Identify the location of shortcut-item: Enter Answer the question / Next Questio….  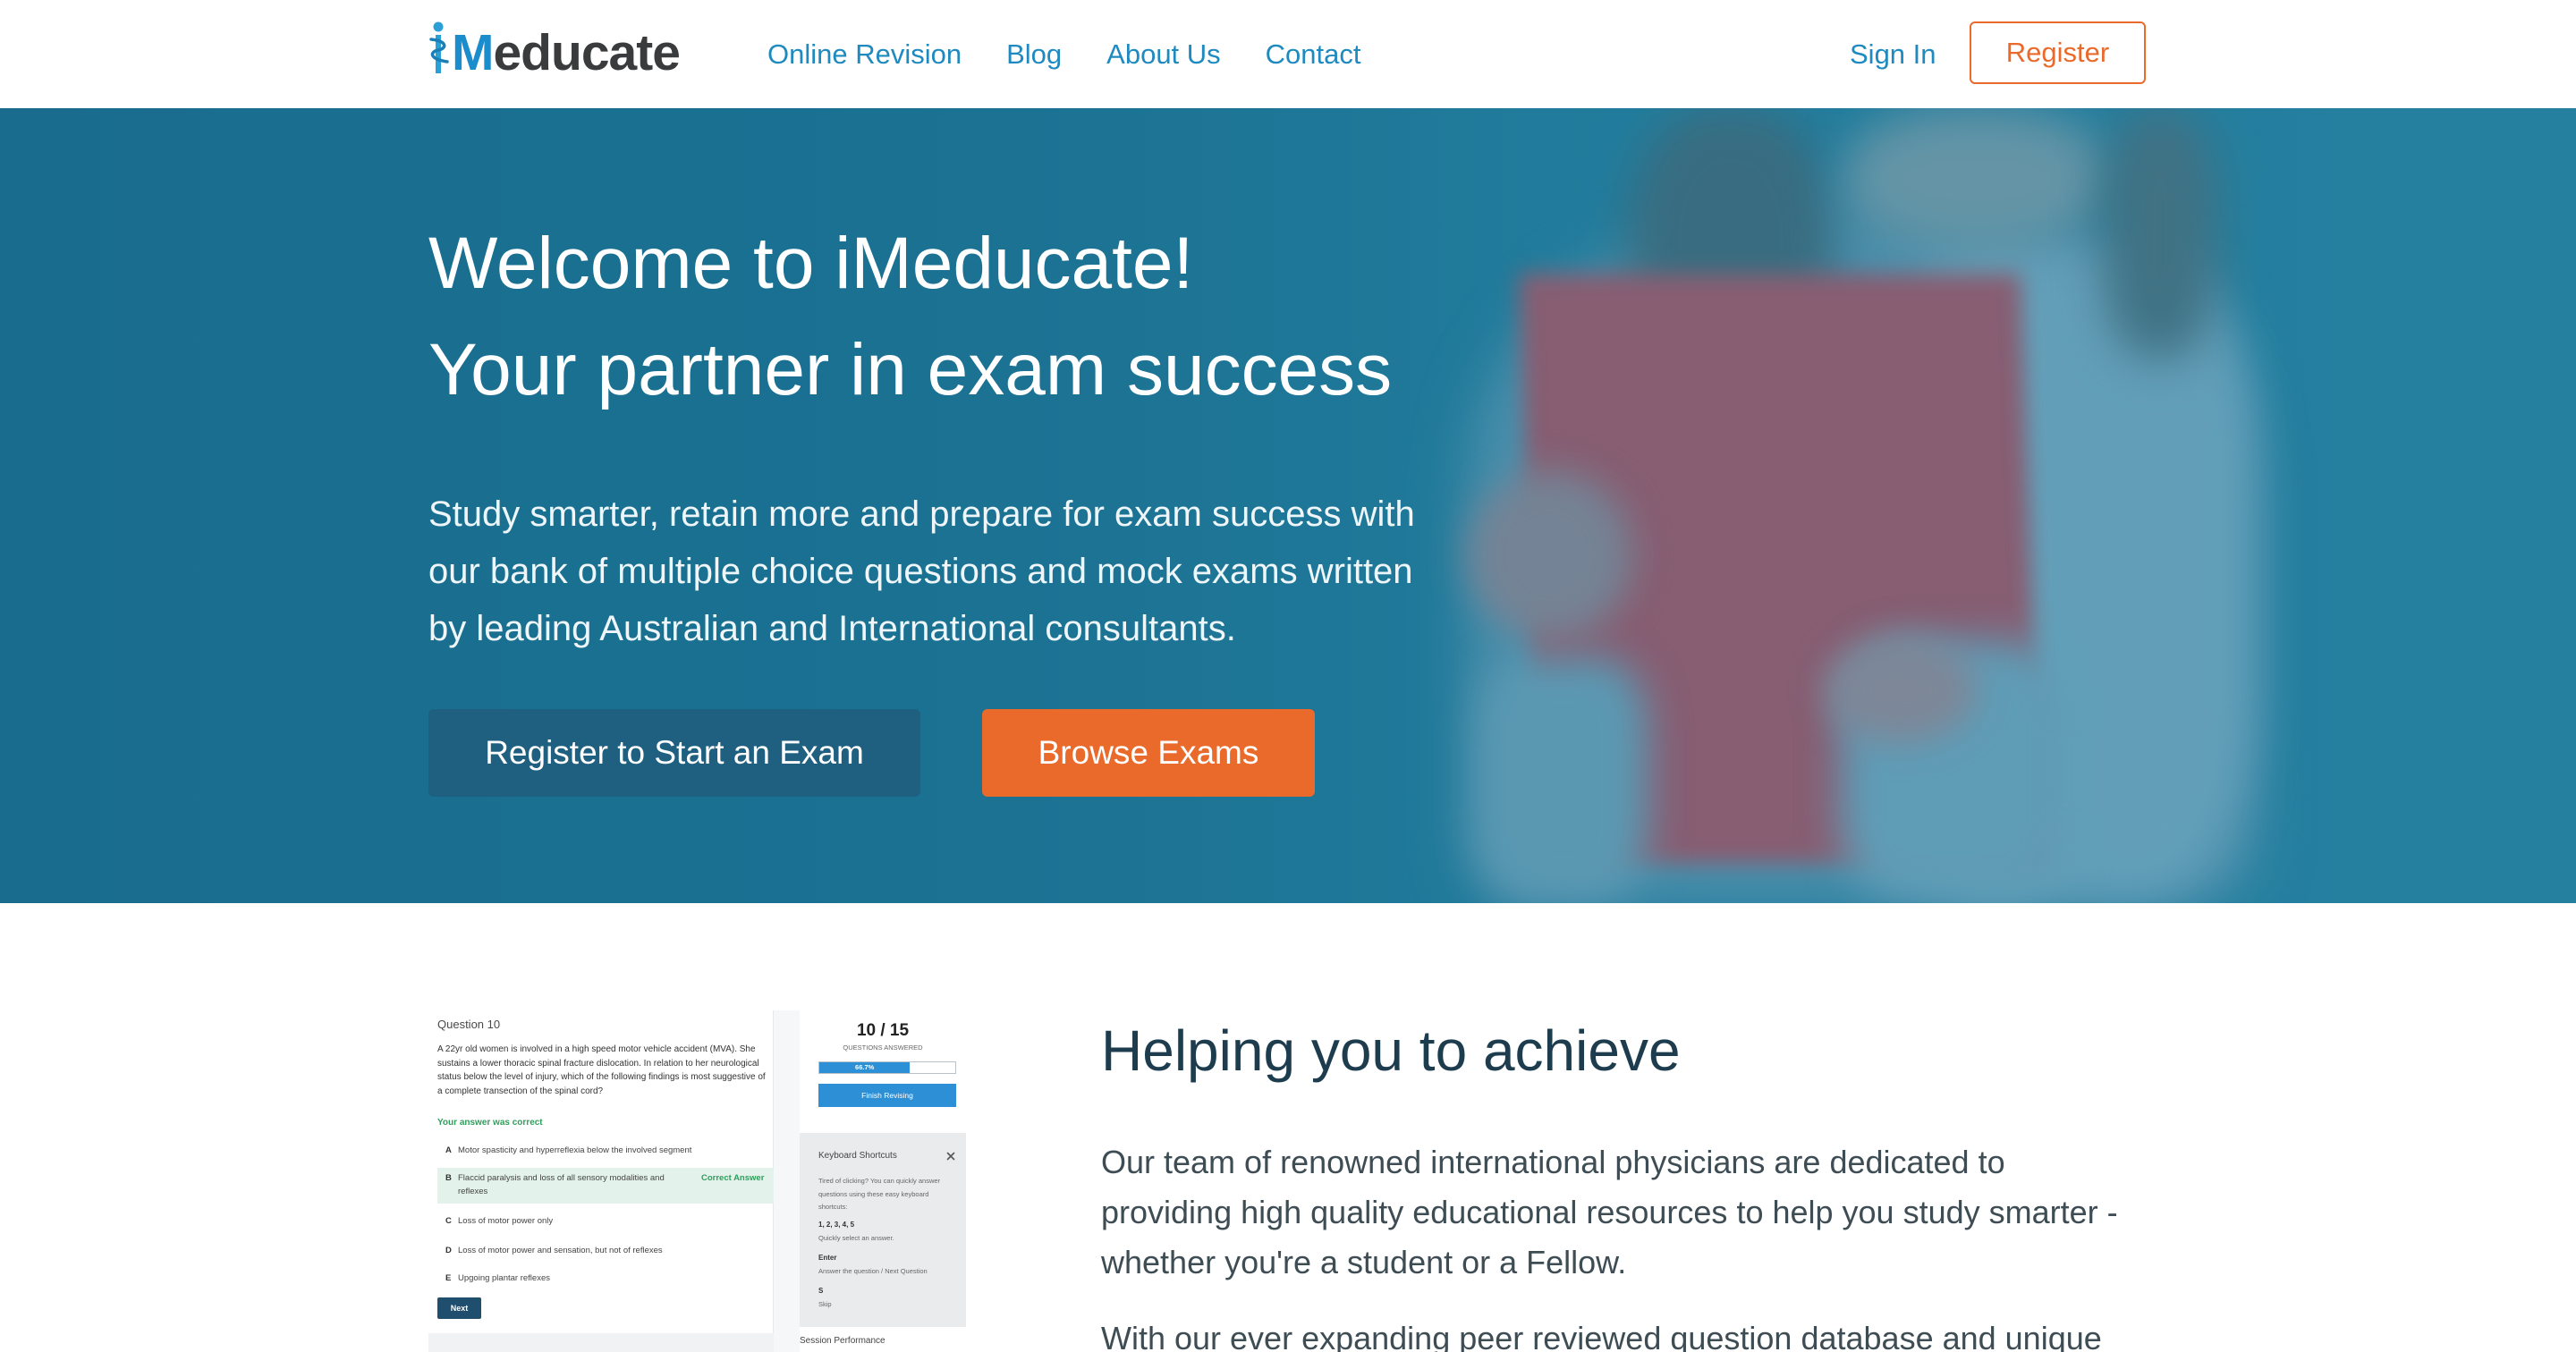
(885, 1265).